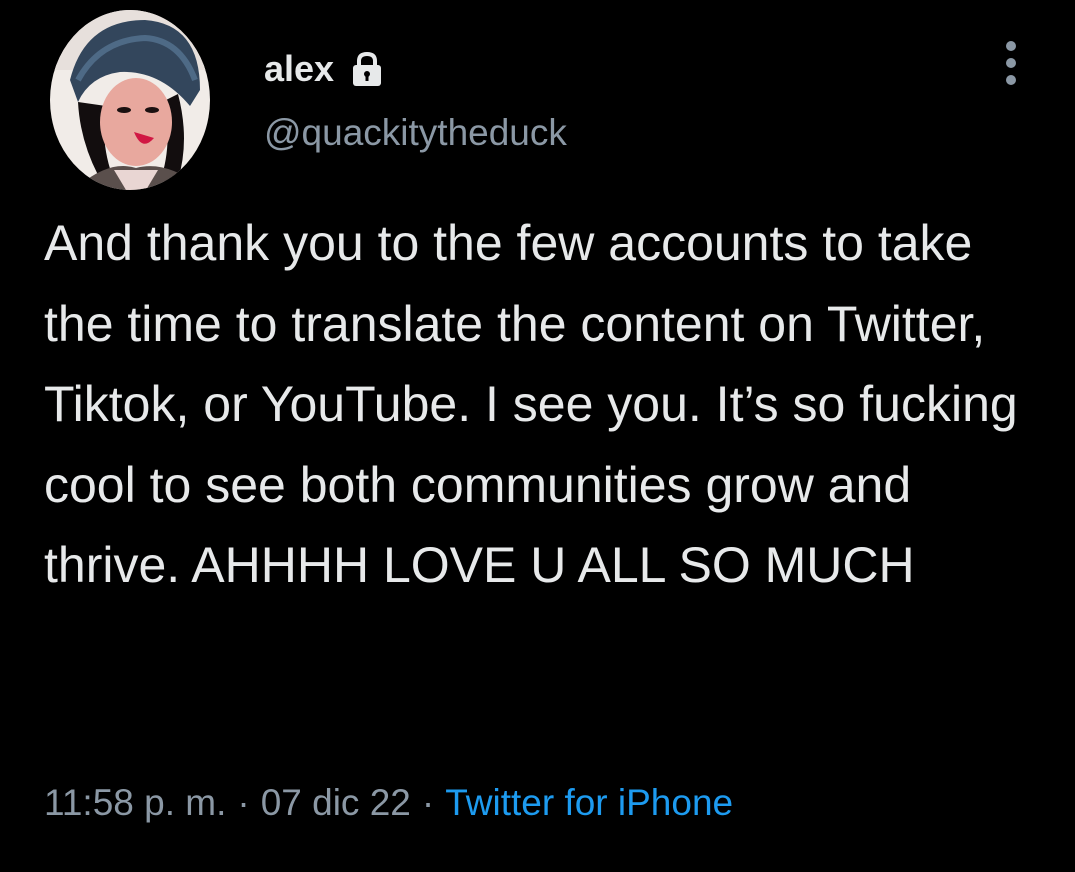 Image resolution: width=1075 pixels, height=872 pixels. I want to click on avatar, so click(130, 100).